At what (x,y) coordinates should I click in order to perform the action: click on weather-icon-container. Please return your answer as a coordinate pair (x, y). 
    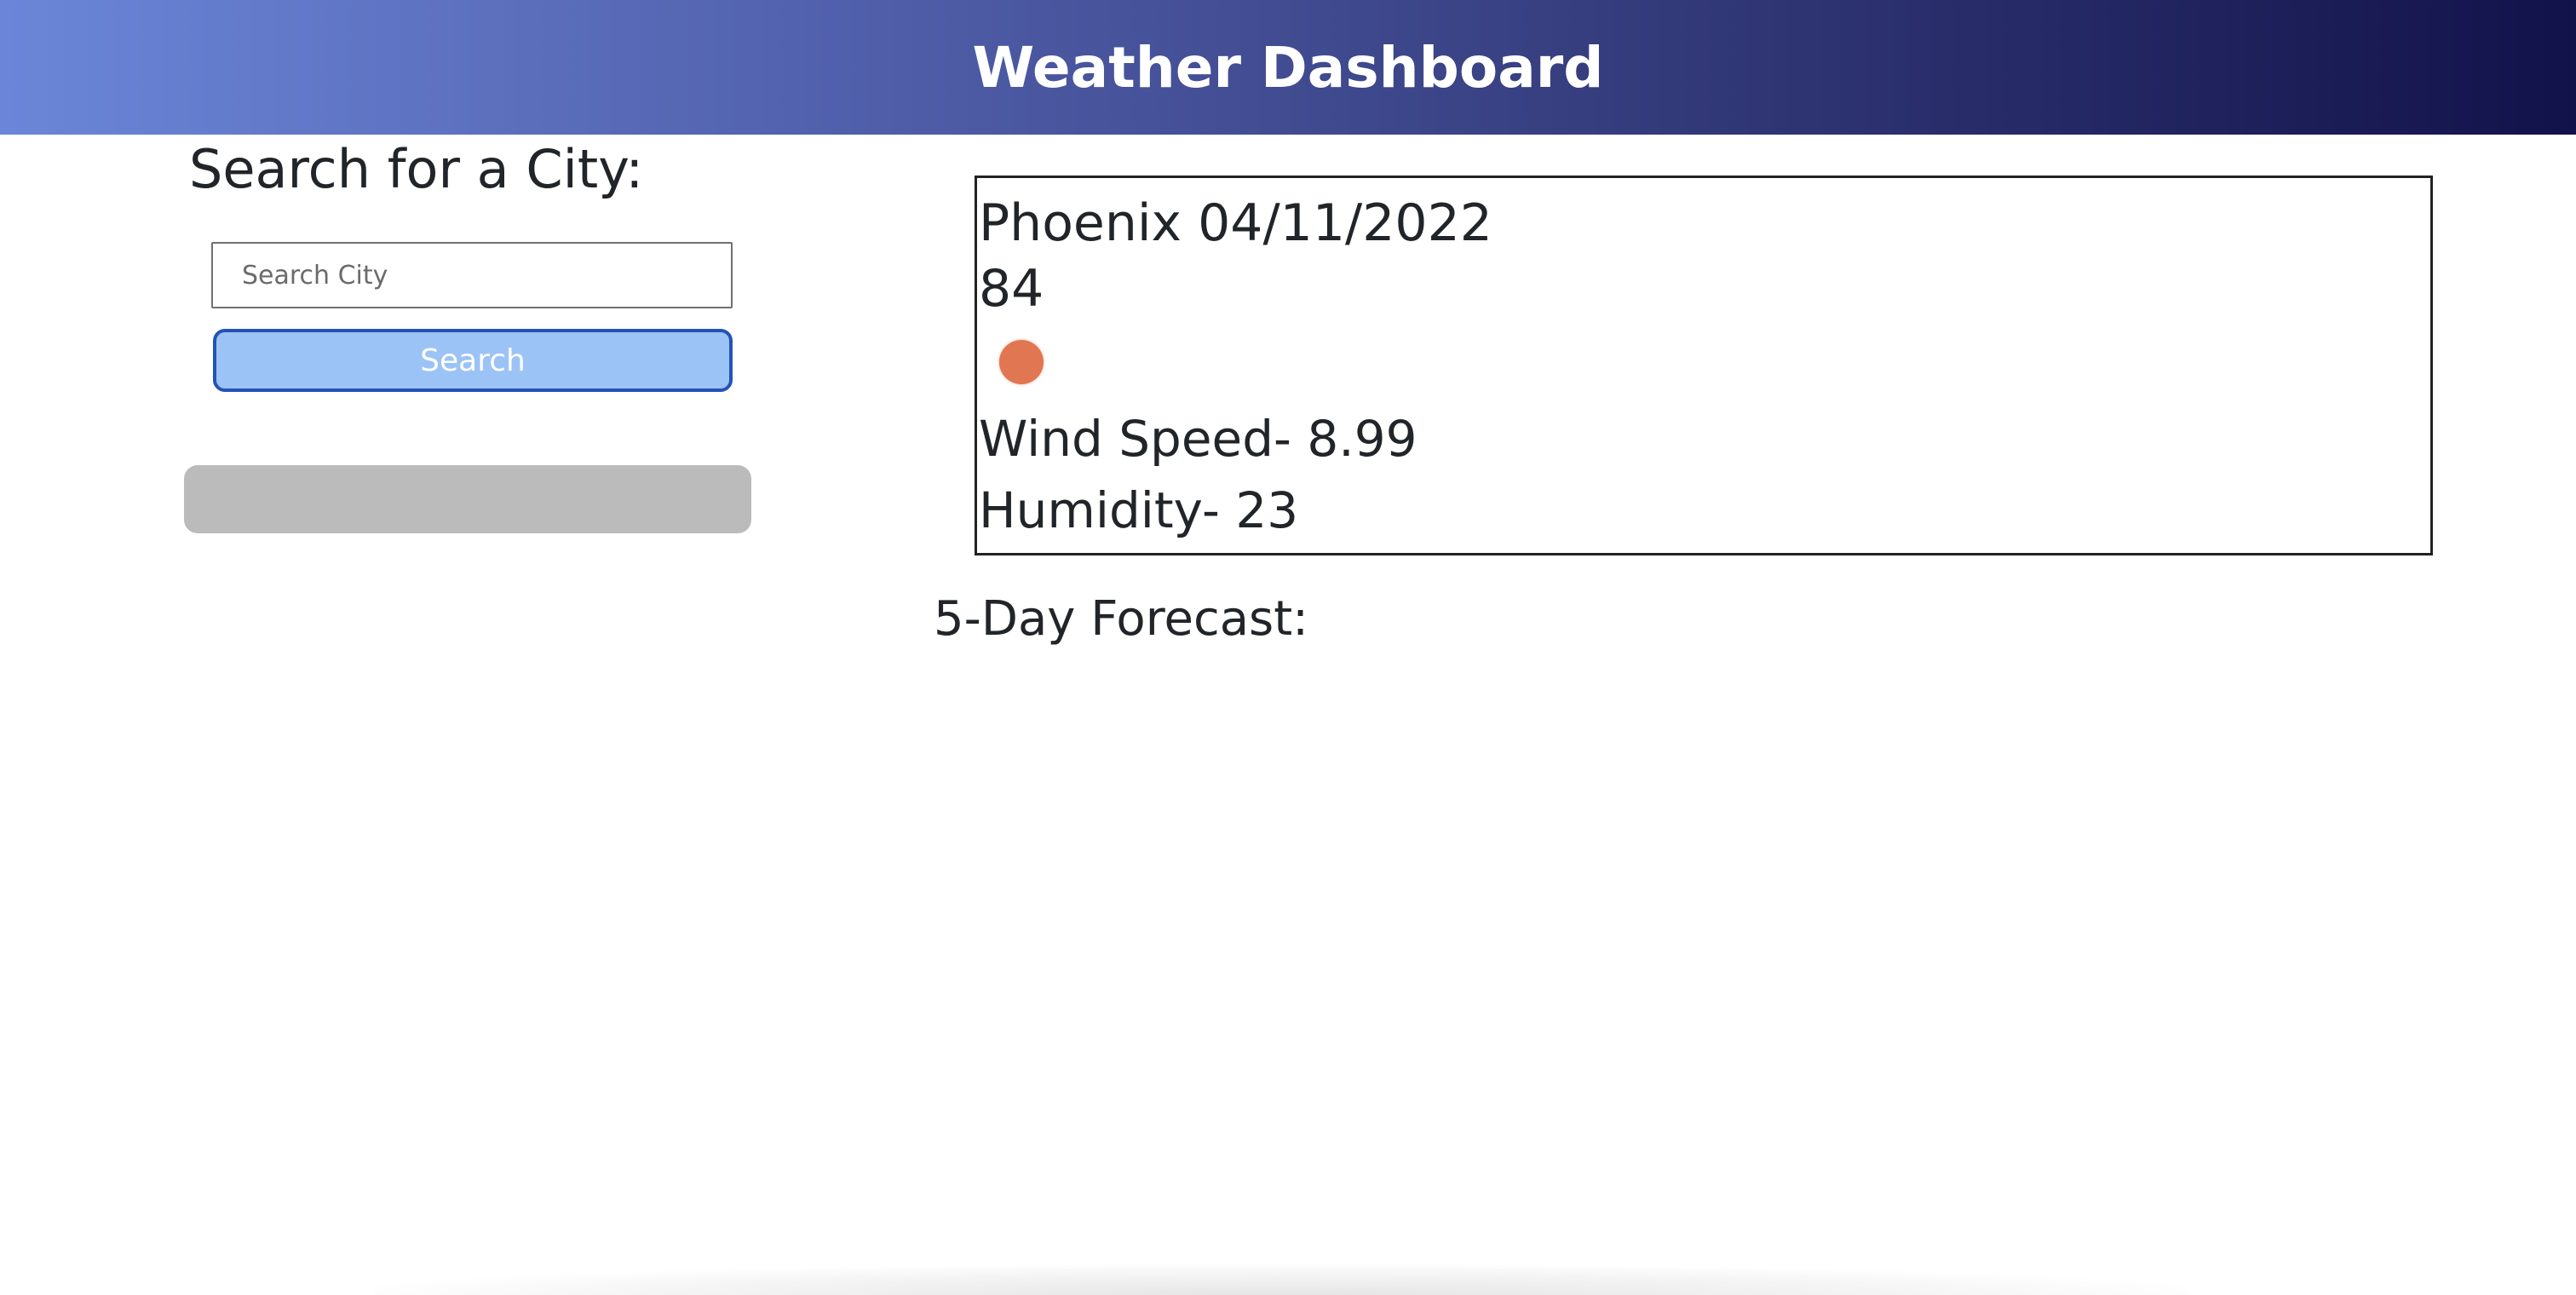
    Looking at the image, I should click on (1704, 362).